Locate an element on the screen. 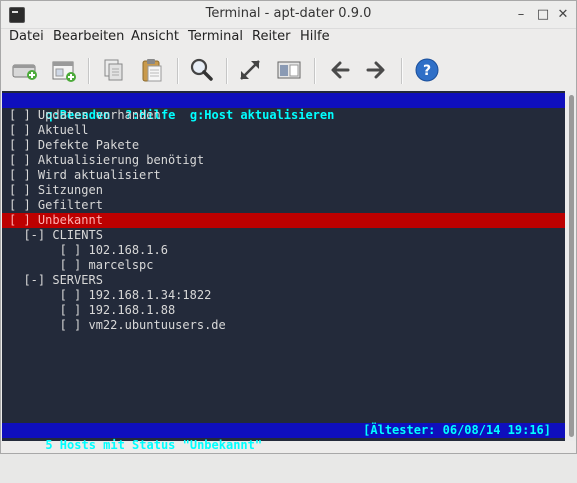 The height and width of the screenshot is (483, 577). terminal-header-bar: q:Beenden ?:Hilfe g:Host aktualisieren is located at coordinates (283, 107).